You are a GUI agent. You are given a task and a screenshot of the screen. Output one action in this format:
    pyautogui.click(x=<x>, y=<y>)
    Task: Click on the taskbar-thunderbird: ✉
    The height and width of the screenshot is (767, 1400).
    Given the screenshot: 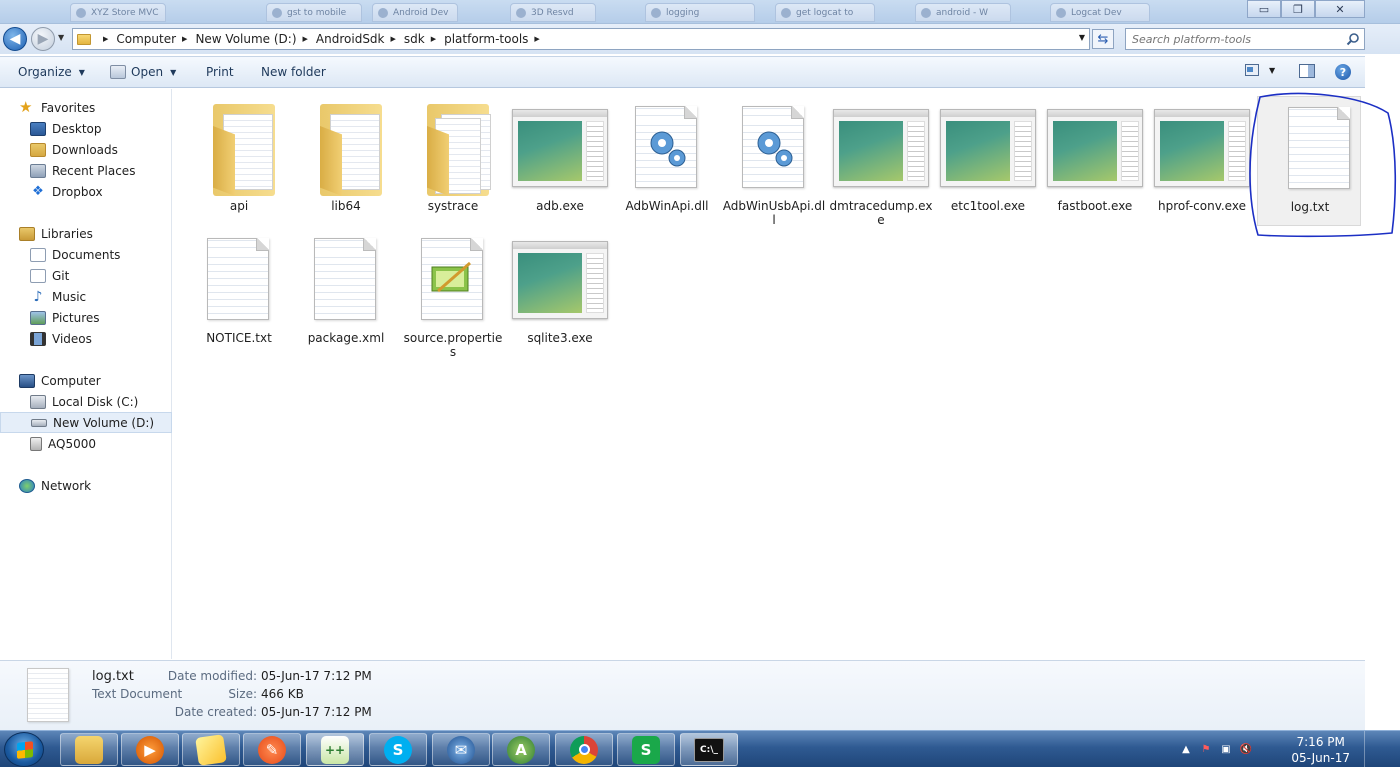 What is the action you would take?
    pyautogui.click(x=461, y=749)
    